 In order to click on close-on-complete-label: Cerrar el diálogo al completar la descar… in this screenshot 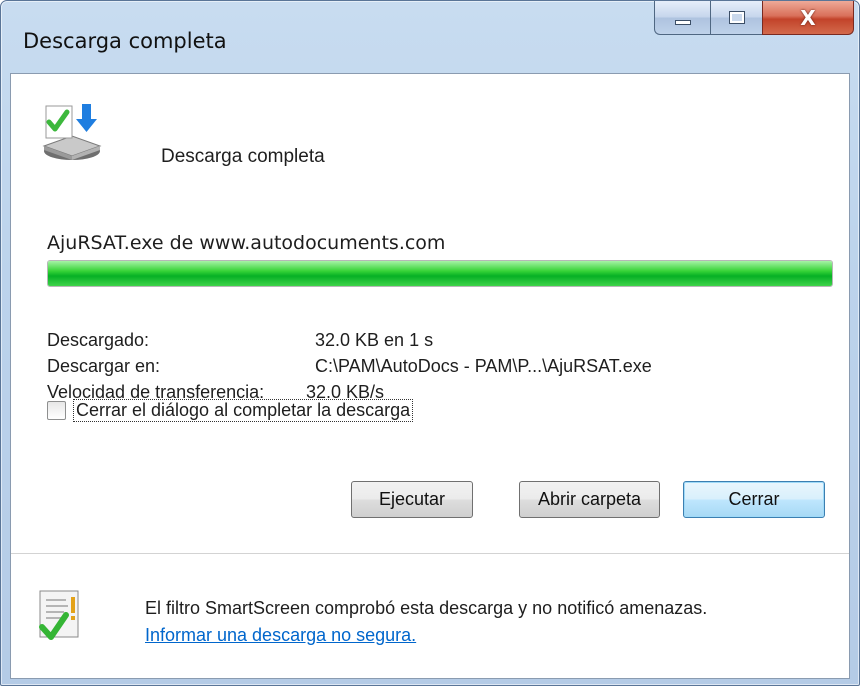, I will do `click(243, 410)`.